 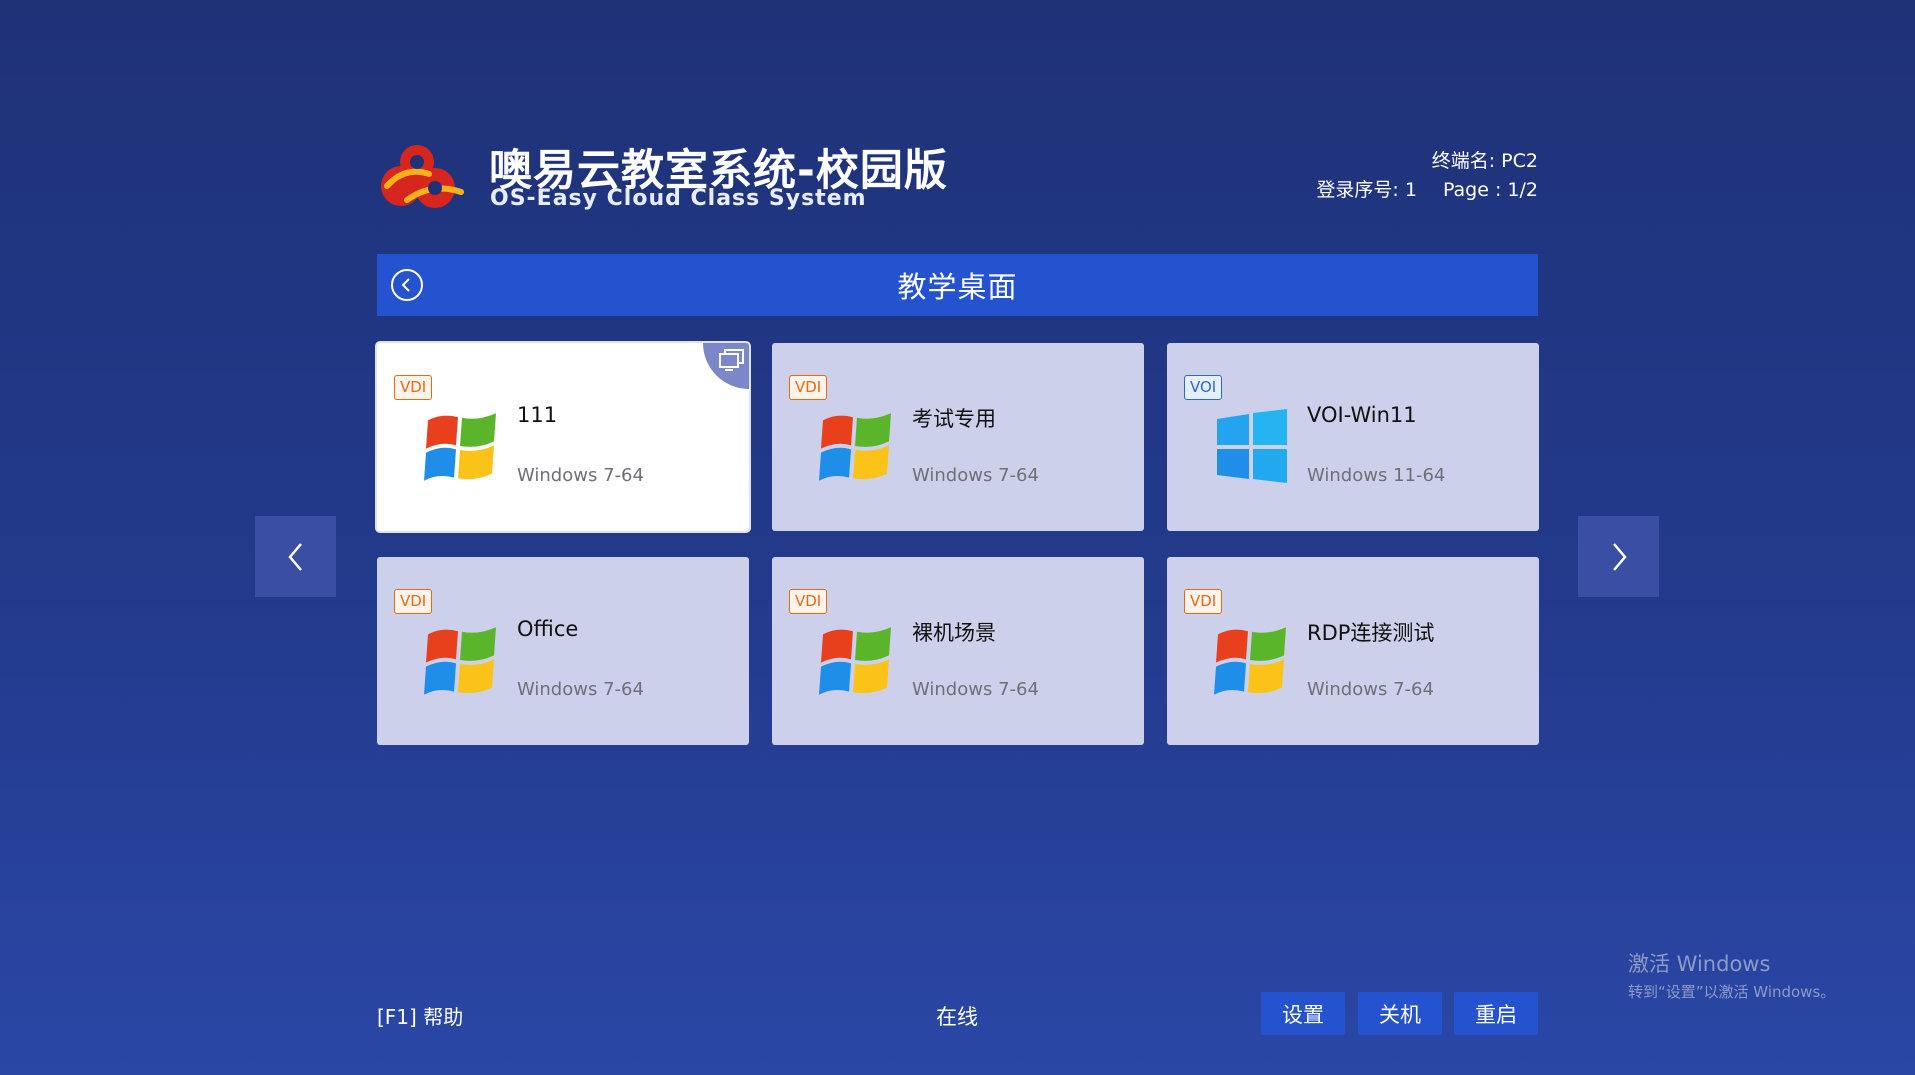 I want to click on next-page-button, so click(x=1618, y=556).